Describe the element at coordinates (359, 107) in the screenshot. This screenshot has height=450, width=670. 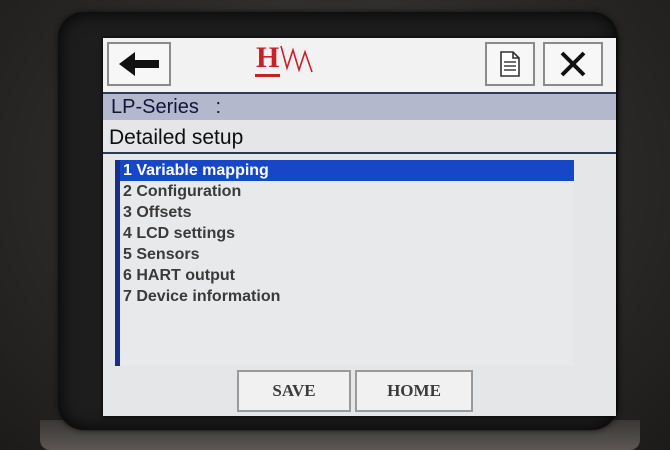
I see `device-title: LP-Series :` at that location.